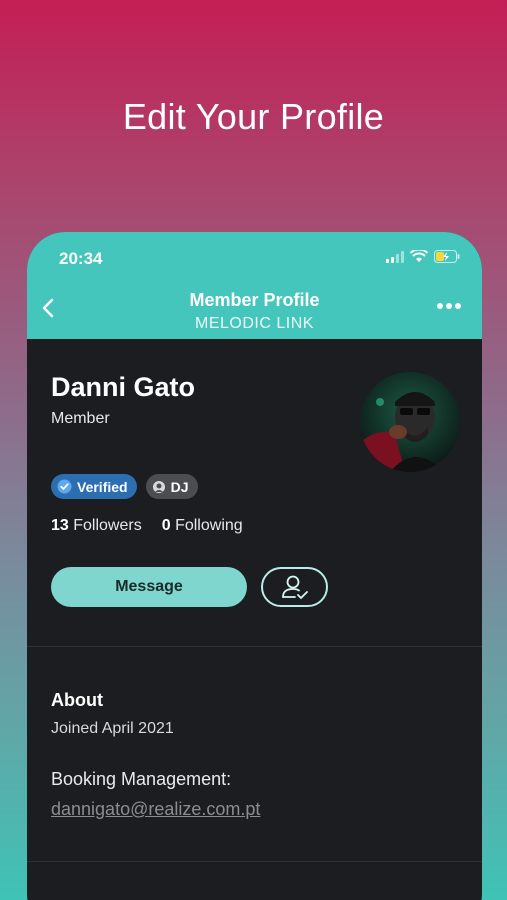 The width and height of the screenshot is (507, 900). Describe the element at coordinates (254, 323) in the screenshot. I see `nav-subtitle: MELODIC LINK` at that location.